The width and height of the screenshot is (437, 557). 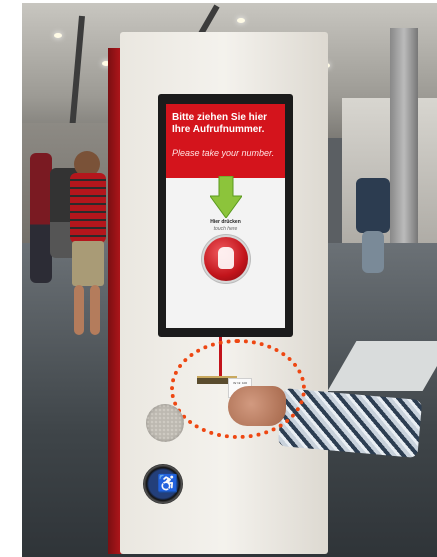 I want to click on take-number-button, so click(x=226, y=259).